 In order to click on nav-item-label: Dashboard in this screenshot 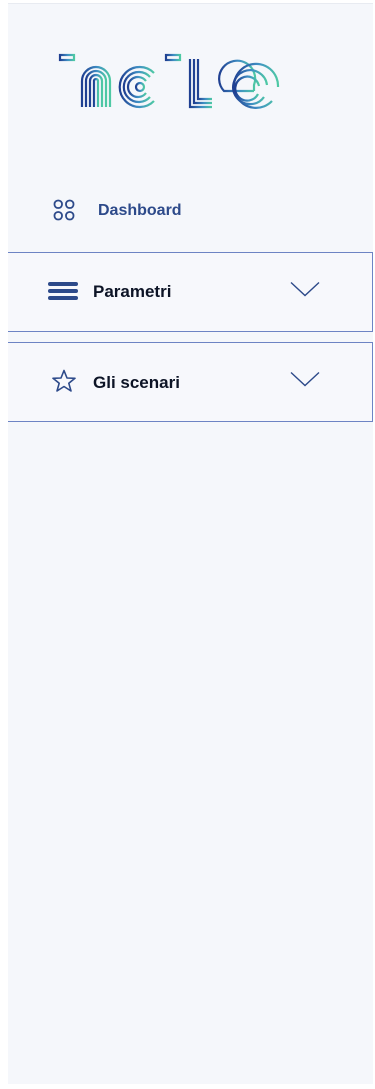, I will do `click(140, 210)`.